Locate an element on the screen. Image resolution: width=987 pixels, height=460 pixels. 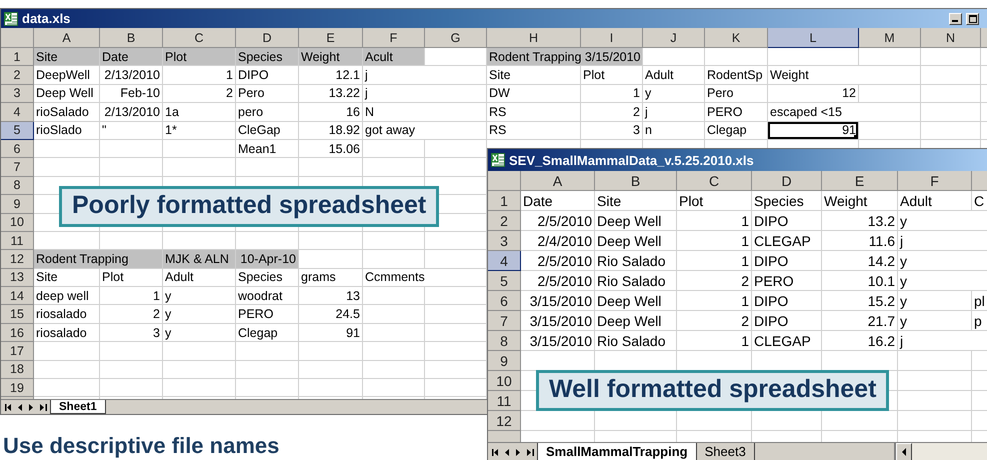
maximize-button is located at coordinates (972, 18).